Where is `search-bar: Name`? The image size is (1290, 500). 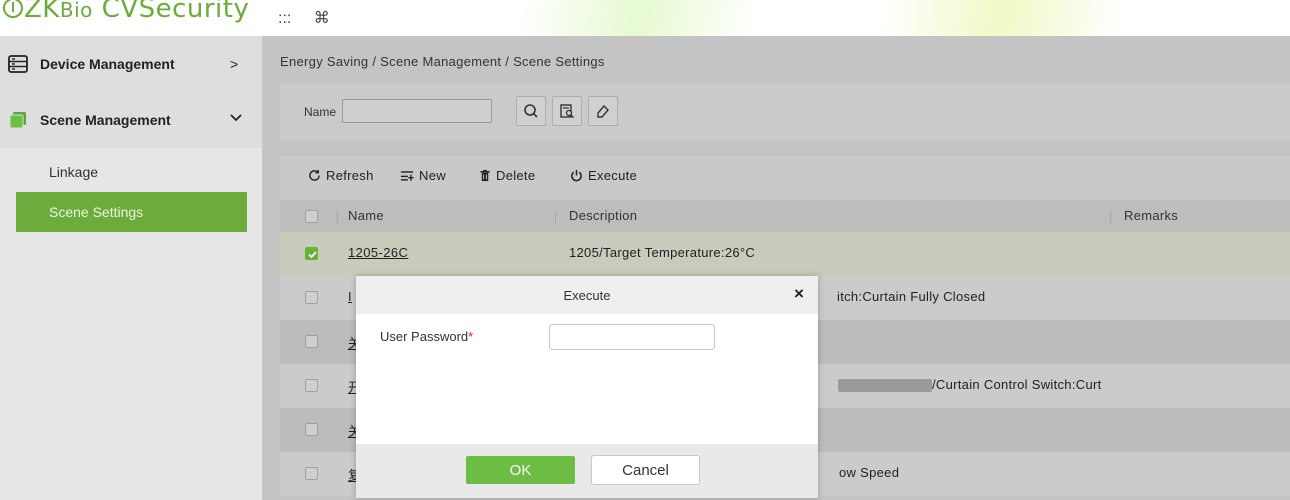 search-bar: Name is located at coordinates (785, 112).